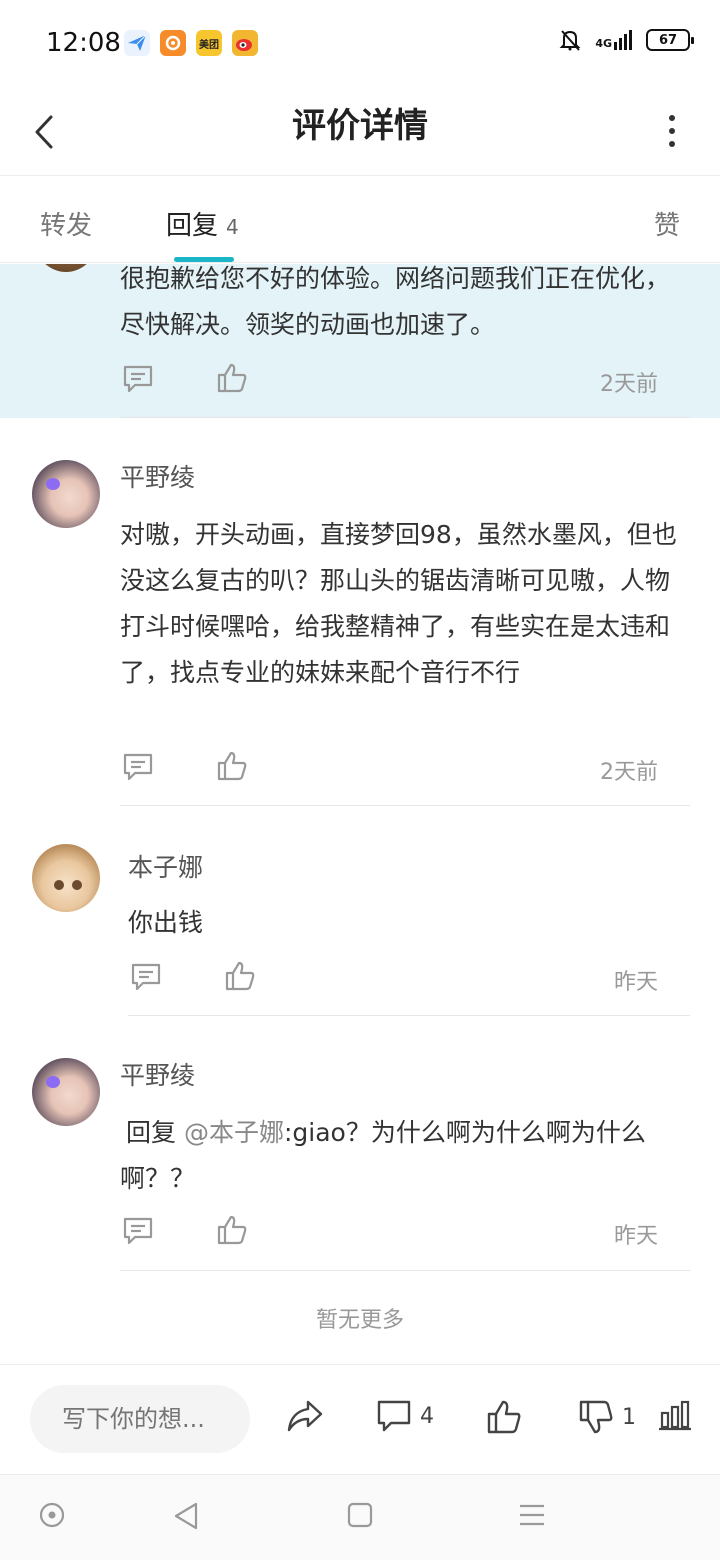 The height and width of the screenshot is (1560, 720). Describe the element at coordinates (151, 1132) in the screenshot. I see `reply-prefix: 回复` at that location.